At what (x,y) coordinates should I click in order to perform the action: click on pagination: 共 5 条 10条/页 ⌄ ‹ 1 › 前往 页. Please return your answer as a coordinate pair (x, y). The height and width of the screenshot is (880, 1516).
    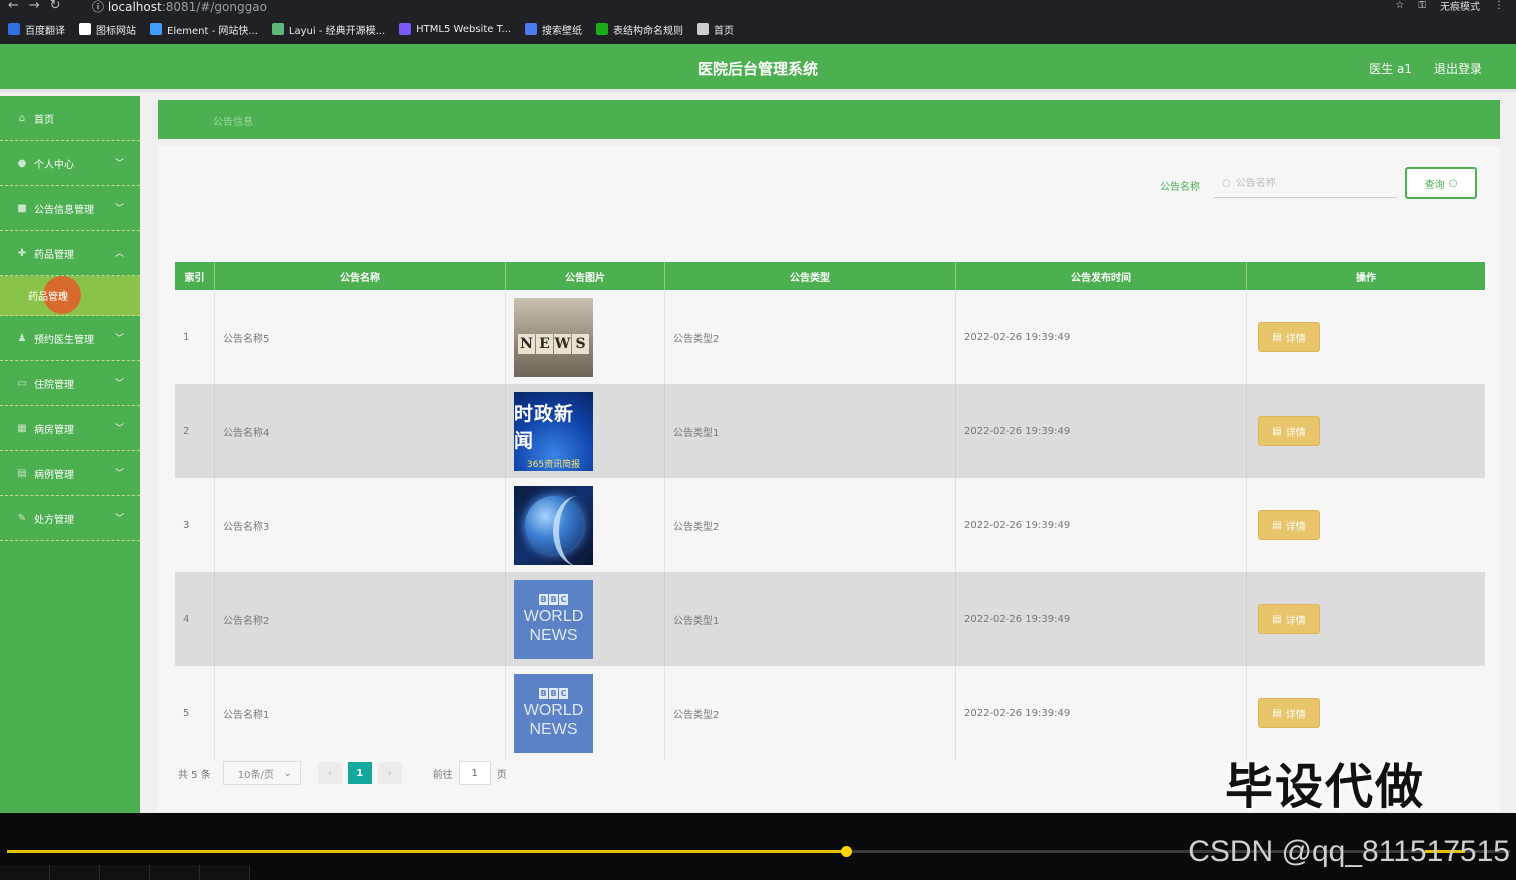
    Looking at the image, I should click on (342, 773).